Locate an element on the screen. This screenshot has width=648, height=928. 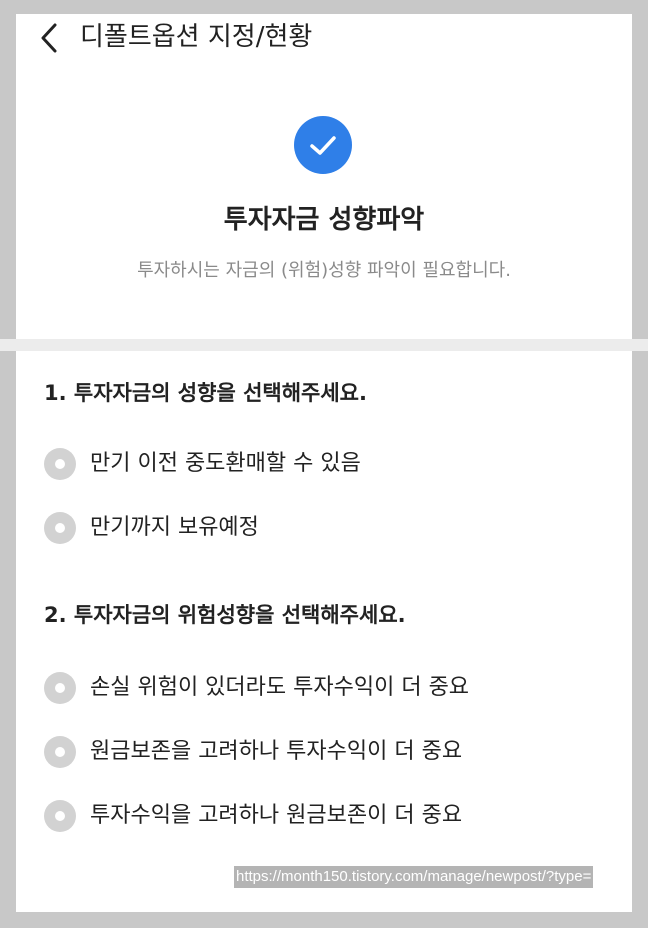
page-title: 디폴트옵션 지정/현황 is located at coordinates (196, 37).